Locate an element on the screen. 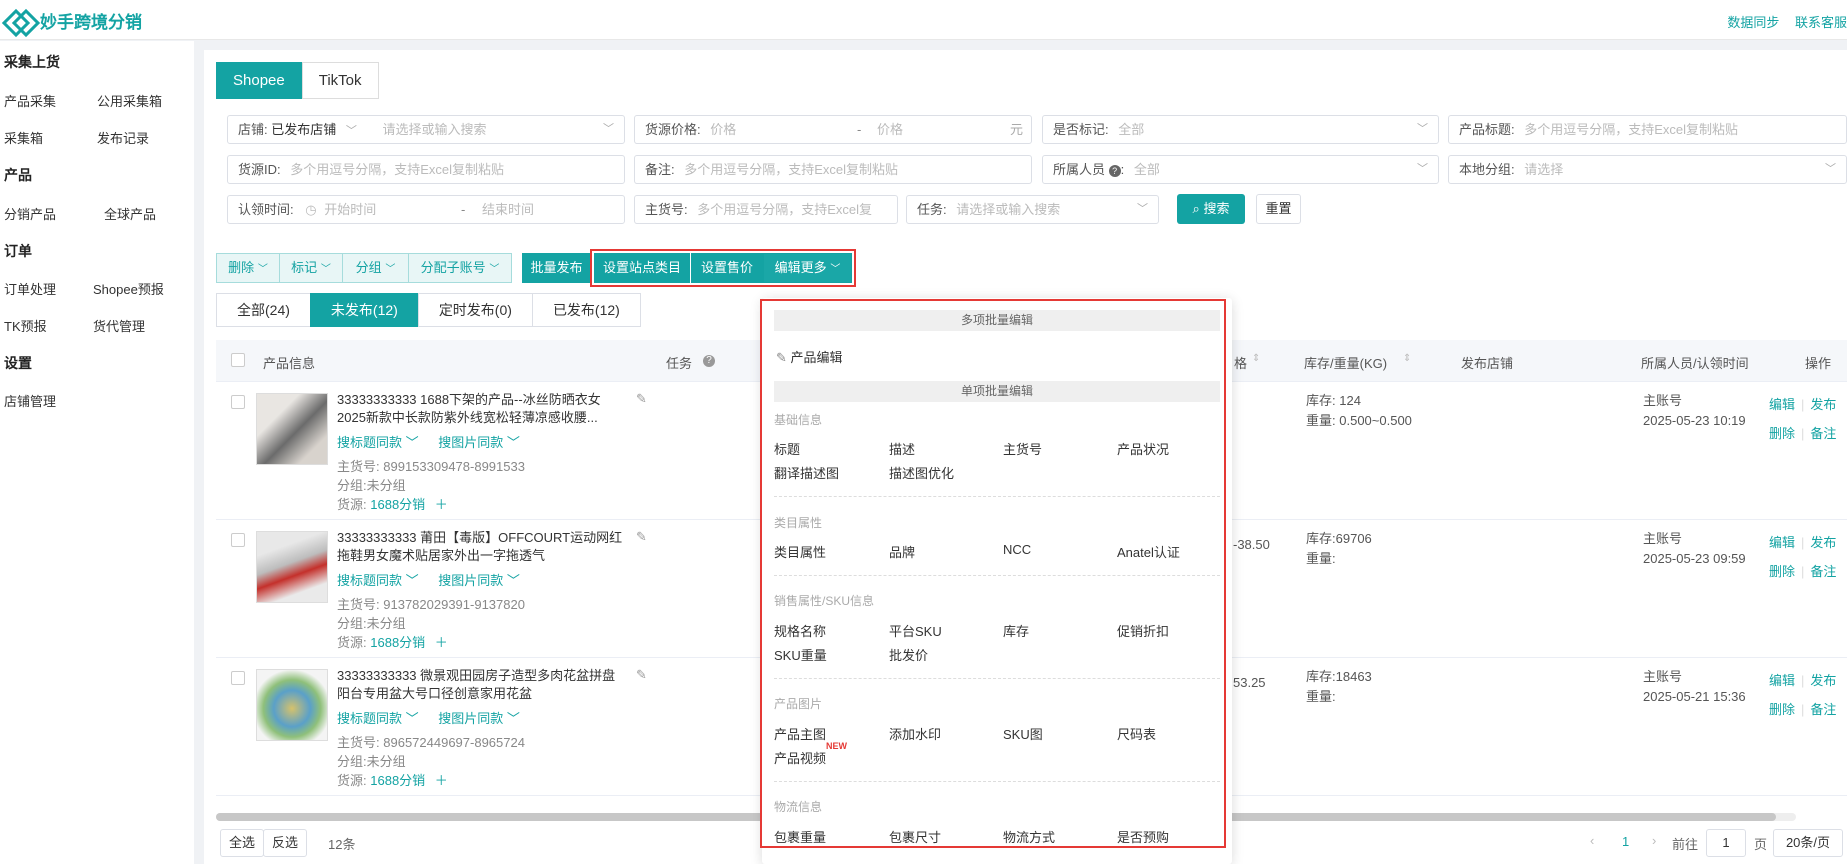 This screenshot has height=864, width=1847. tab-all: 全部(24) is located at coordinates (263, 310).